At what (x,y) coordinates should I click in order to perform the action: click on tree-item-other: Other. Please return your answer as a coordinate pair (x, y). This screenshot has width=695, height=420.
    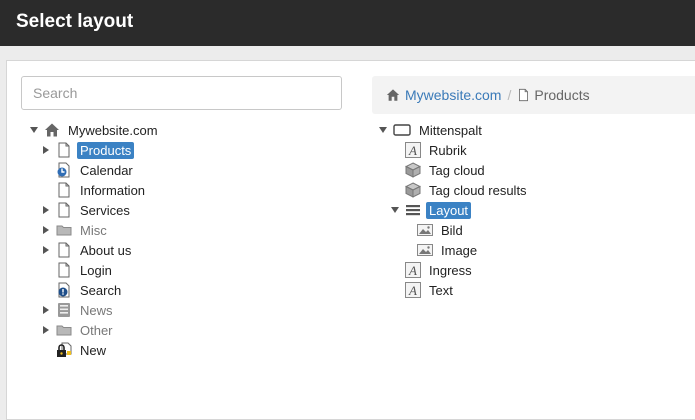
    Looking at the image, I should click on (78, 330).